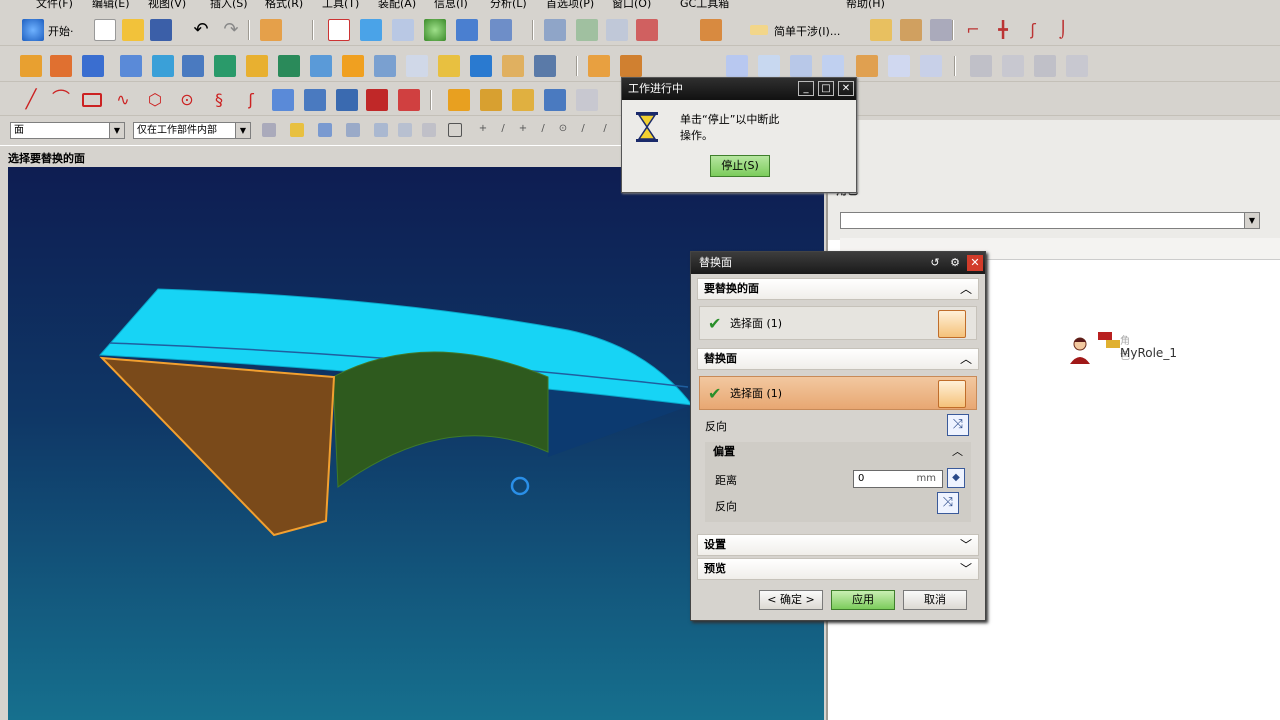  Describe the element at coordinates (161, 30) in the screenshot. I see `save-icon` at that location.